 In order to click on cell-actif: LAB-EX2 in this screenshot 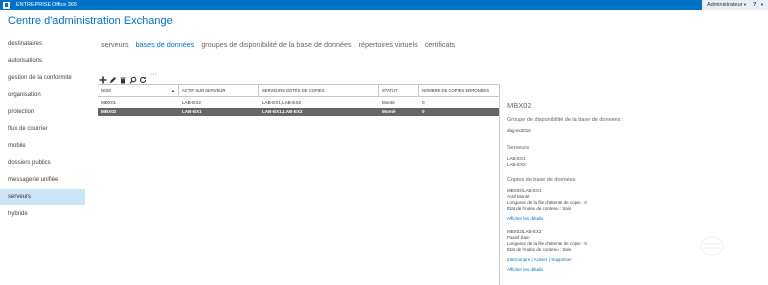, I will do `click(191, 102)`.